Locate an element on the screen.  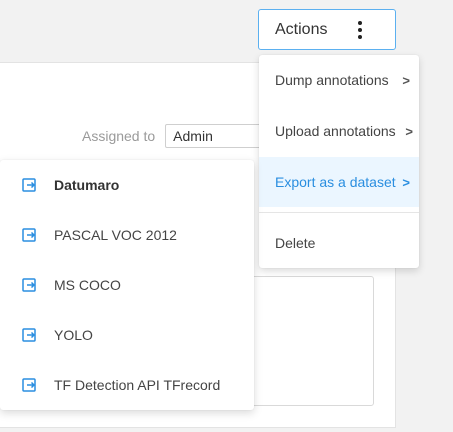
export-format-label: TF Detection API TFrecord is located at coordinates (137, 385).